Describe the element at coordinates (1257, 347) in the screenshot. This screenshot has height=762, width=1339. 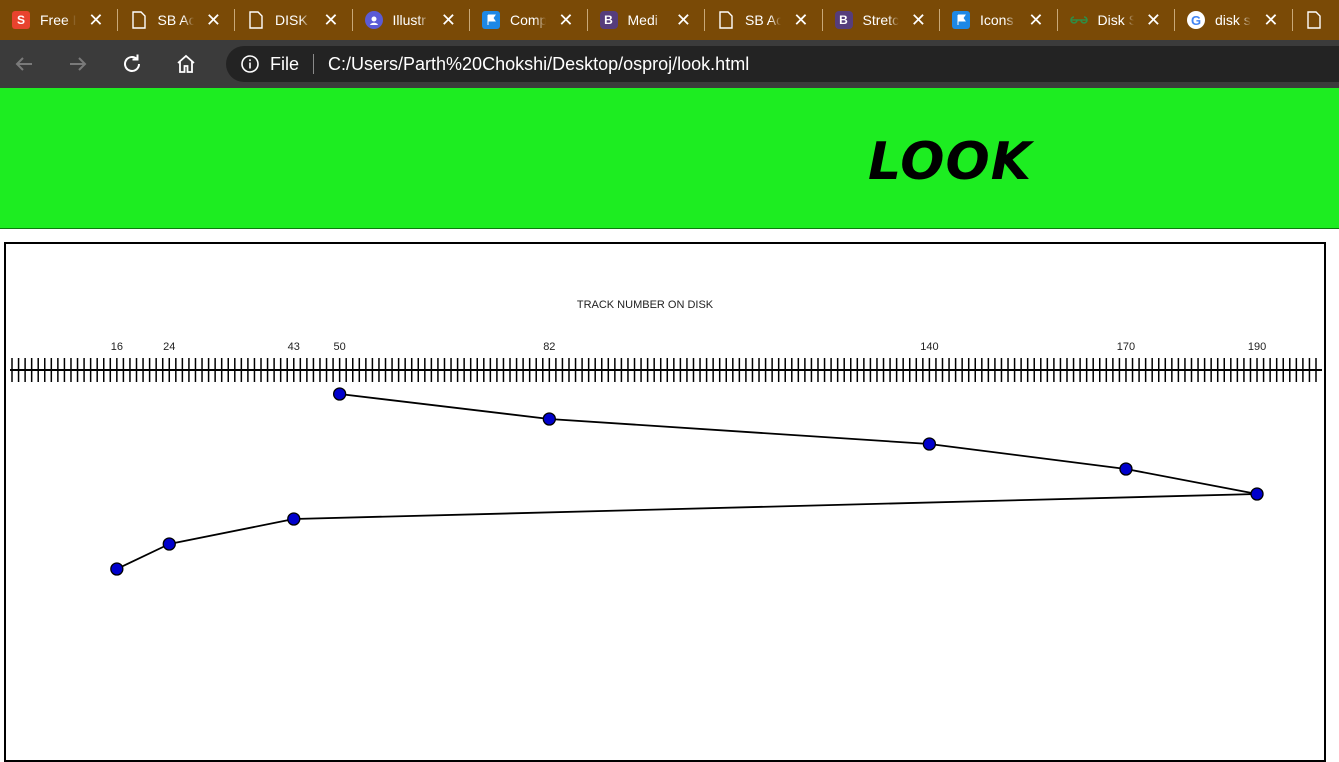
I see `tick-label: 190` at that location.